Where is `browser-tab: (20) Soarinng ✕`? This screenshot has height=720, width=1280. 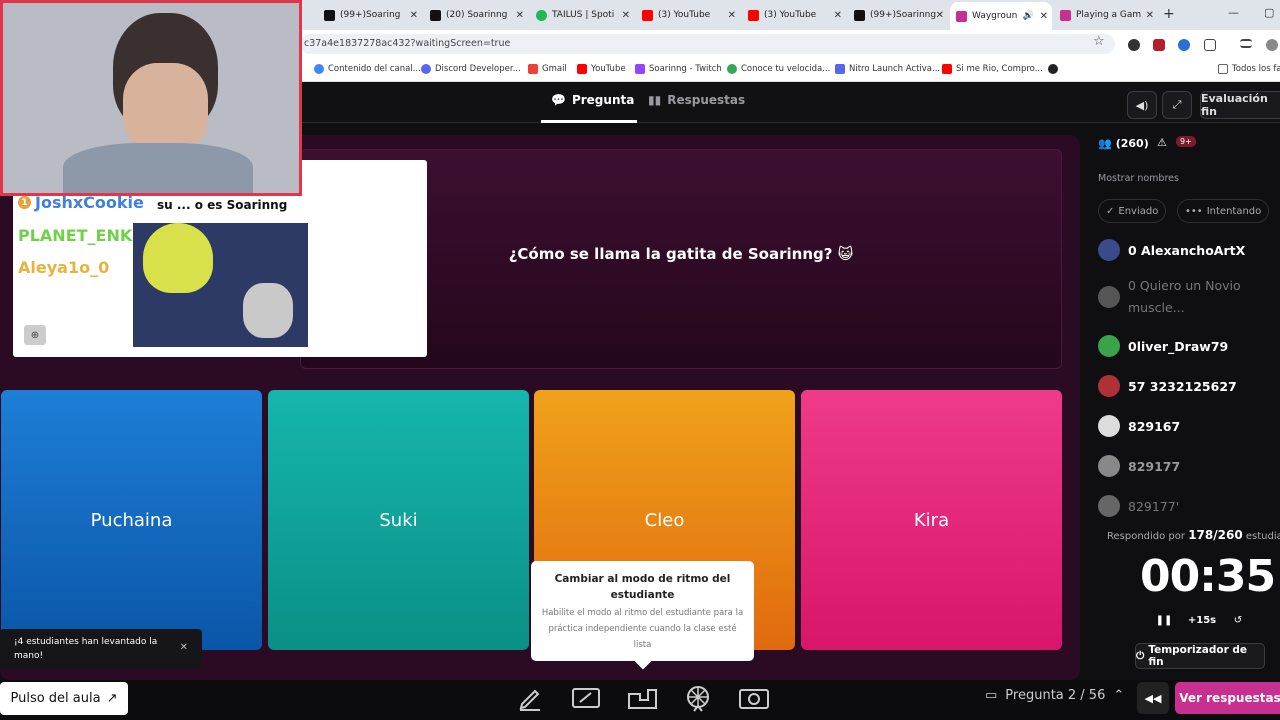 browser-tab: (20) Soarinng ✕ is located at coordinates (476, 15).